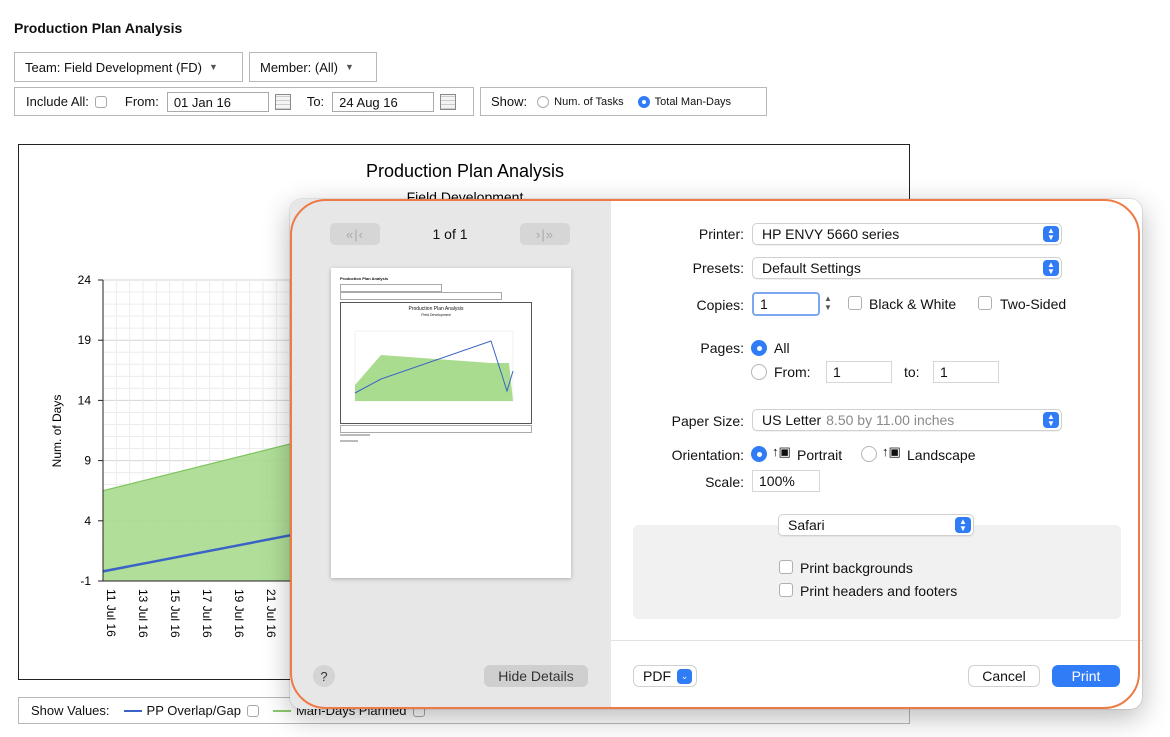 The image size is (1170, 737). I want to click on chevron-down-icon: ⌄, so click(684, 676).